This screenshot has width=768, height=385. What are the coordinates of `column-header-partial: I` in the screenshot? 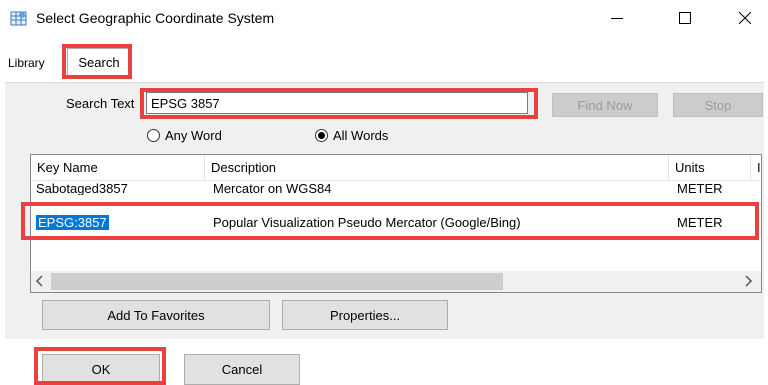 It's located at (756, 168).